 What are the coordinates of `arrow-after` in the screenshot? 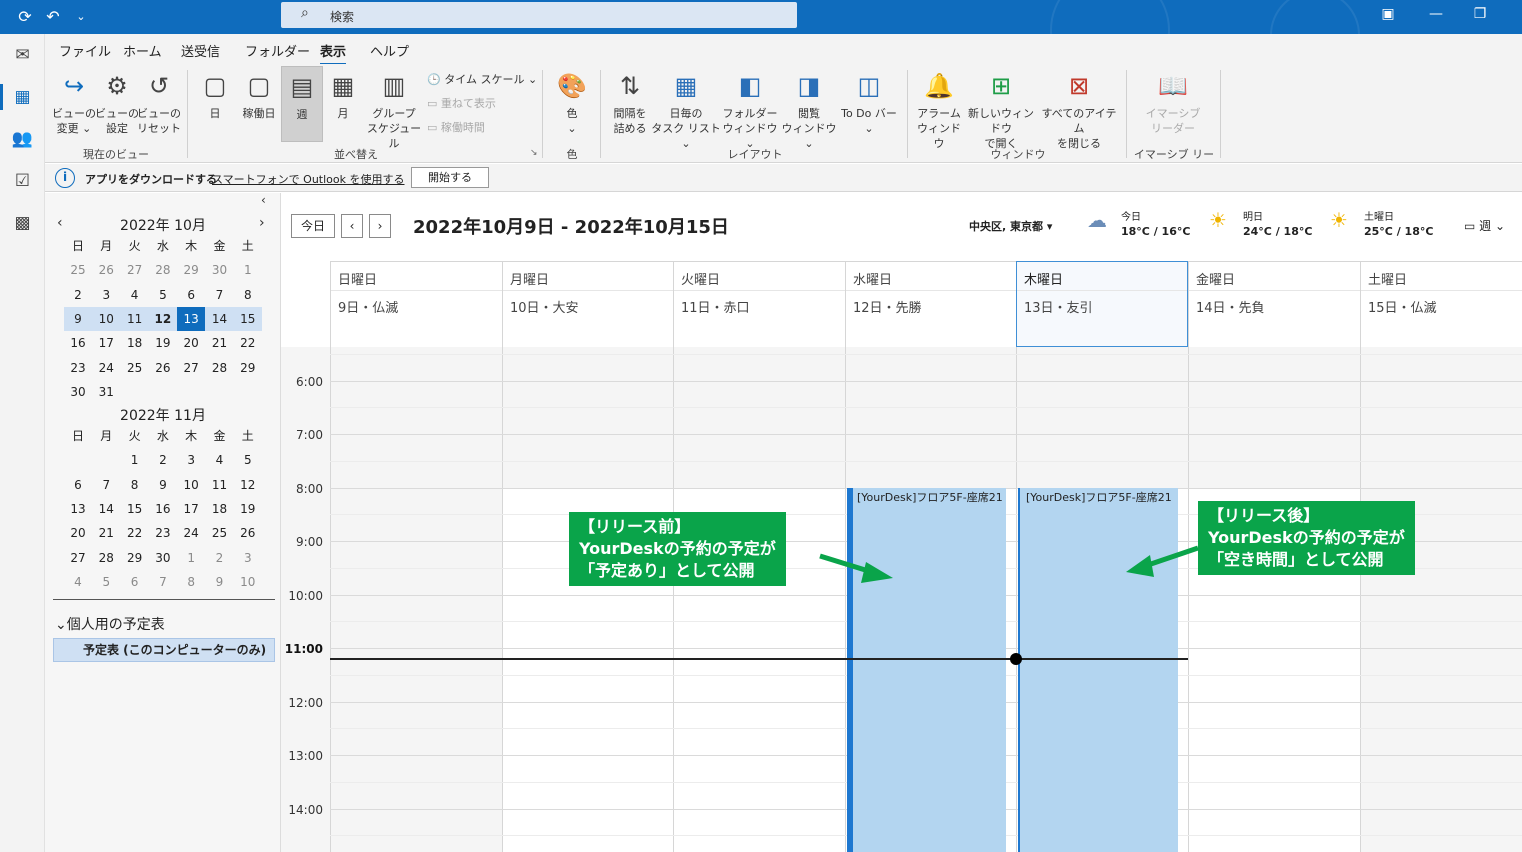 It's located at (1171, 557).